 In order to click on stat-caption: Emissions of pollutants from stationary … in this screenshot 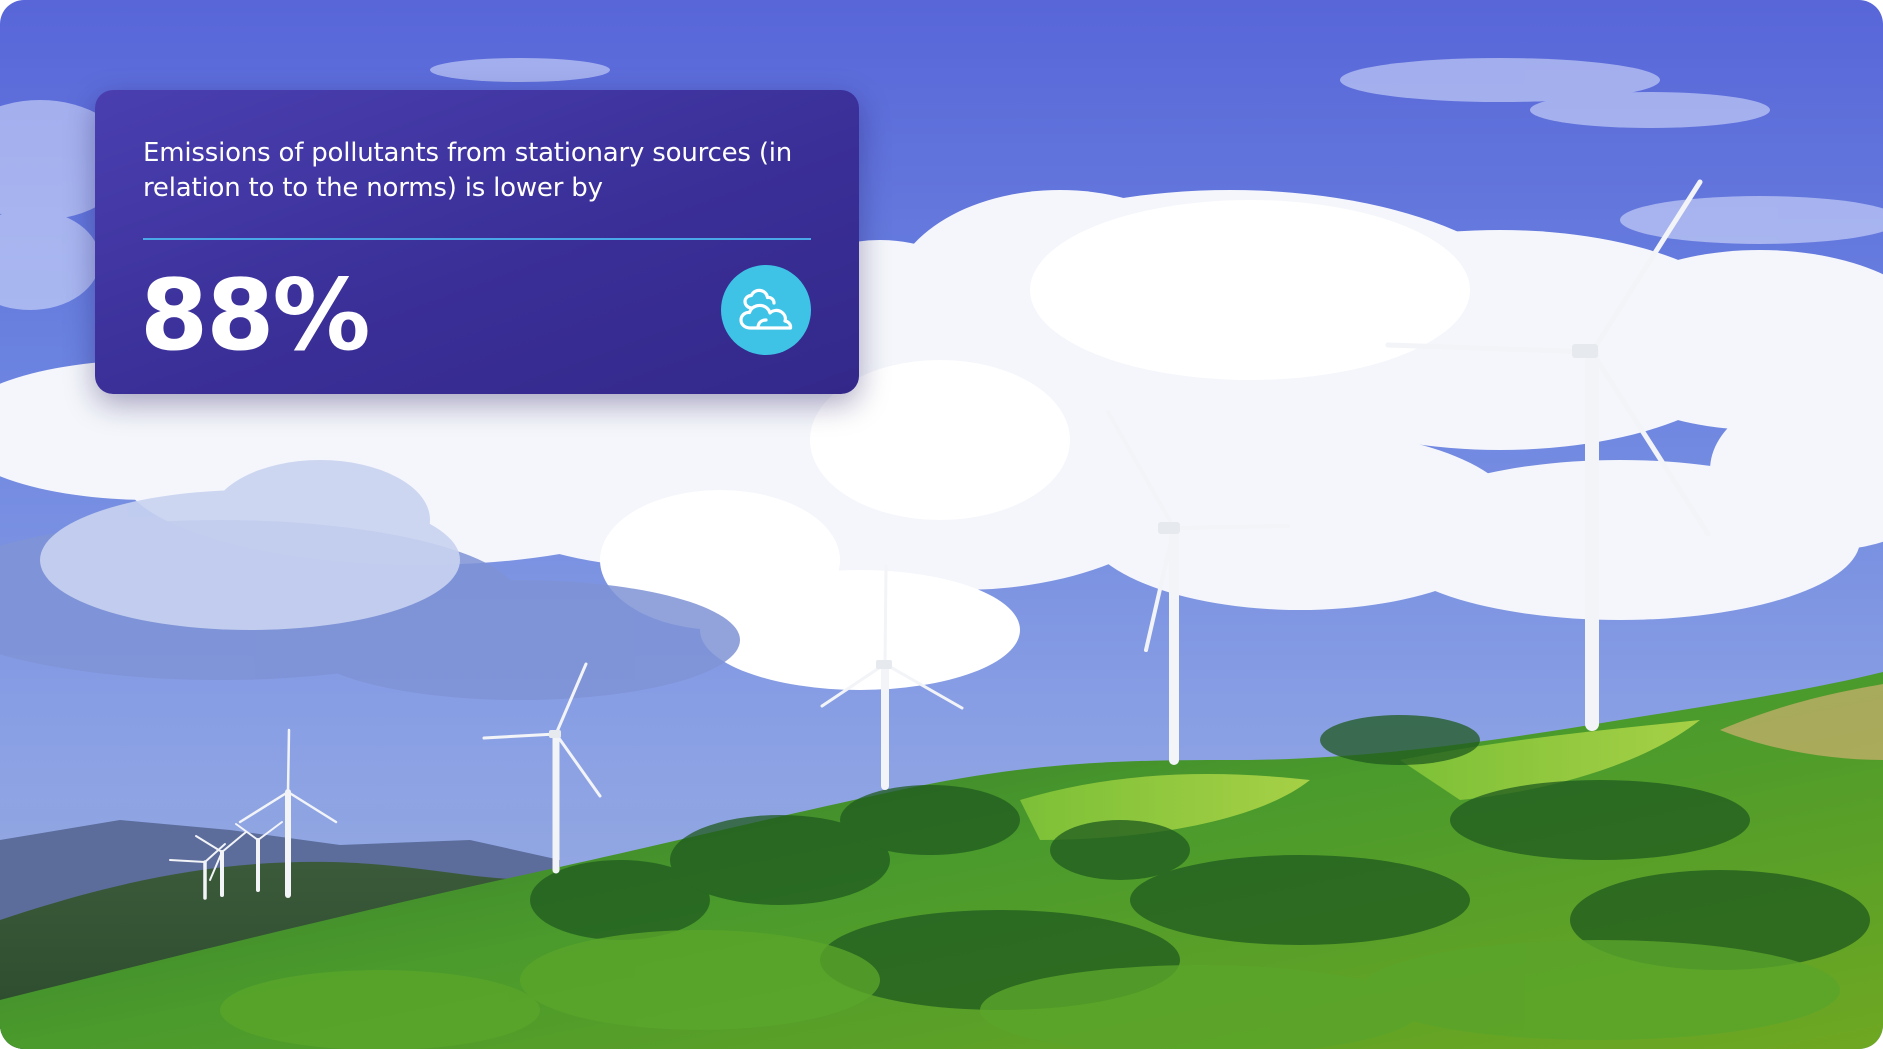, I will do `click(468, 170)`.